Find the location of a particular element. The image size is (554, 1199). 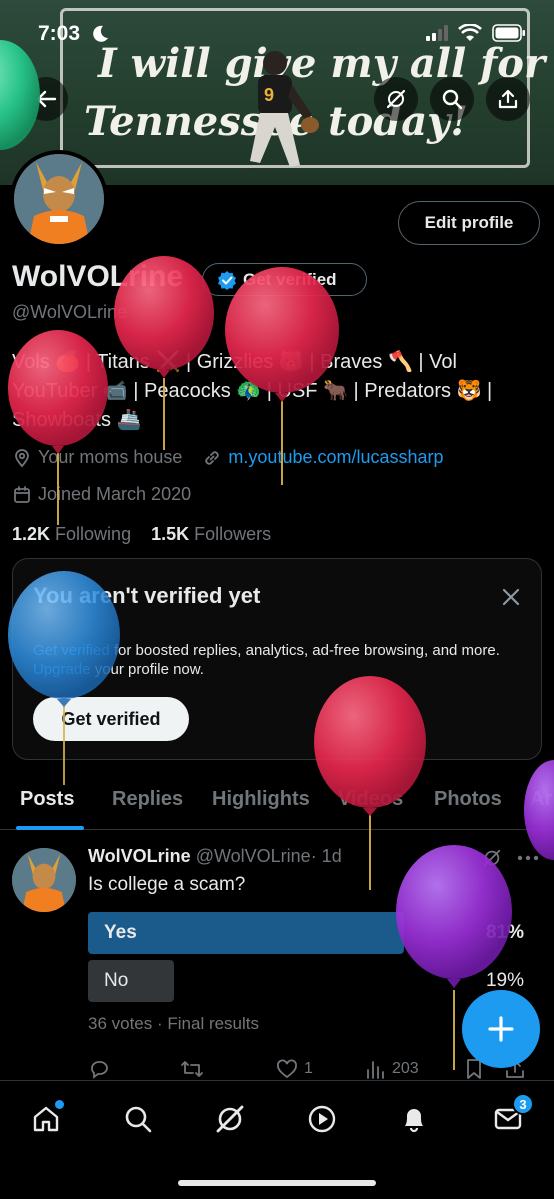

active-tab-indicator is located at coordinates (50, 828).